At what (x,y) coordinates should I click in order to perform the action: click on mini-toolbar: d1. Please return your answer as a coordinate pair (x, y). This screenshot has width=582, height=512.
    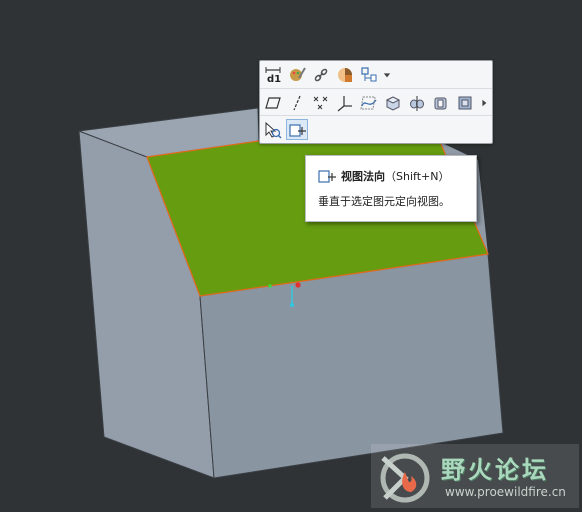
    Looking at the image, I should click on (376, 102).